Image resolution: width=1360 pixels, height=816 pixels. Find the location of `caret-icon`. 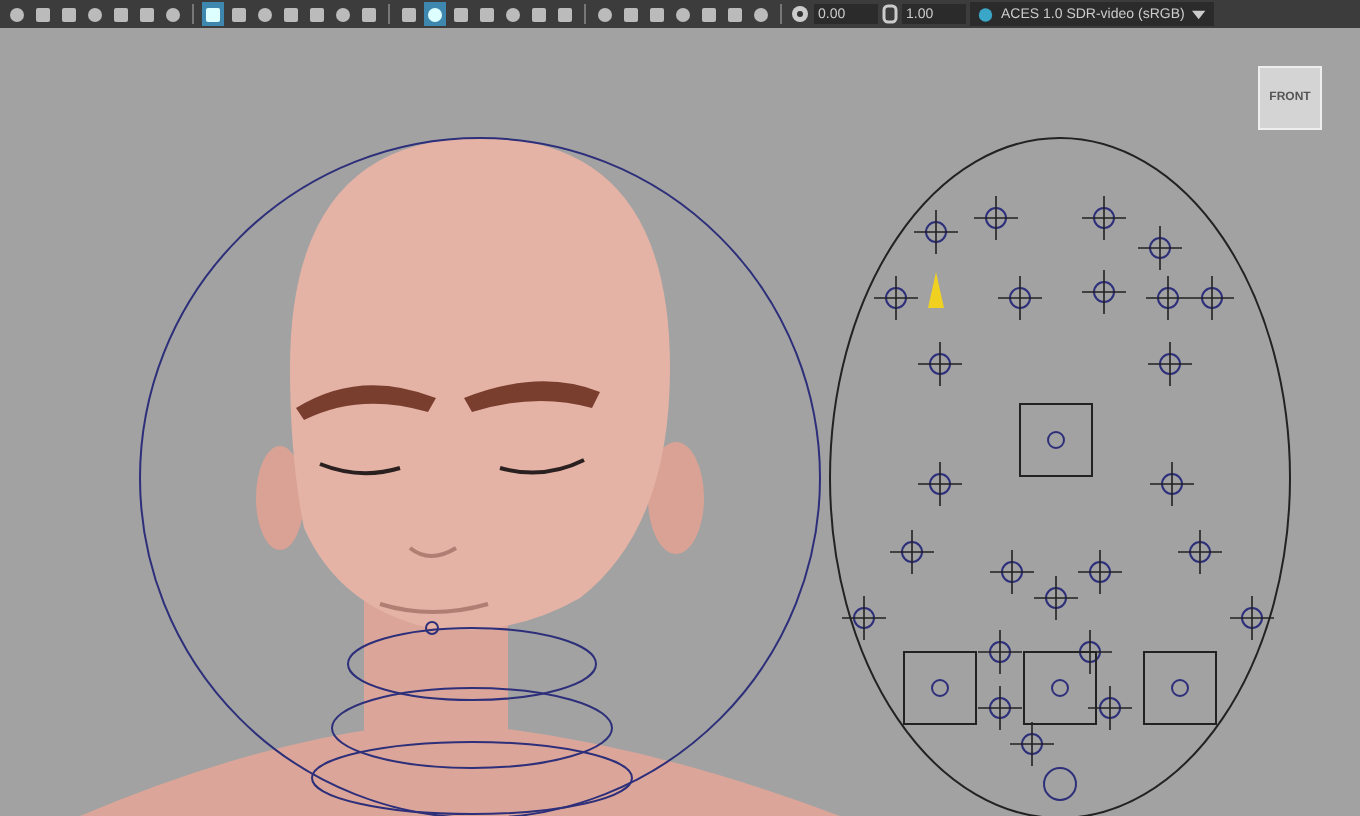

caret-icon is located at coordinates (1199, 14).